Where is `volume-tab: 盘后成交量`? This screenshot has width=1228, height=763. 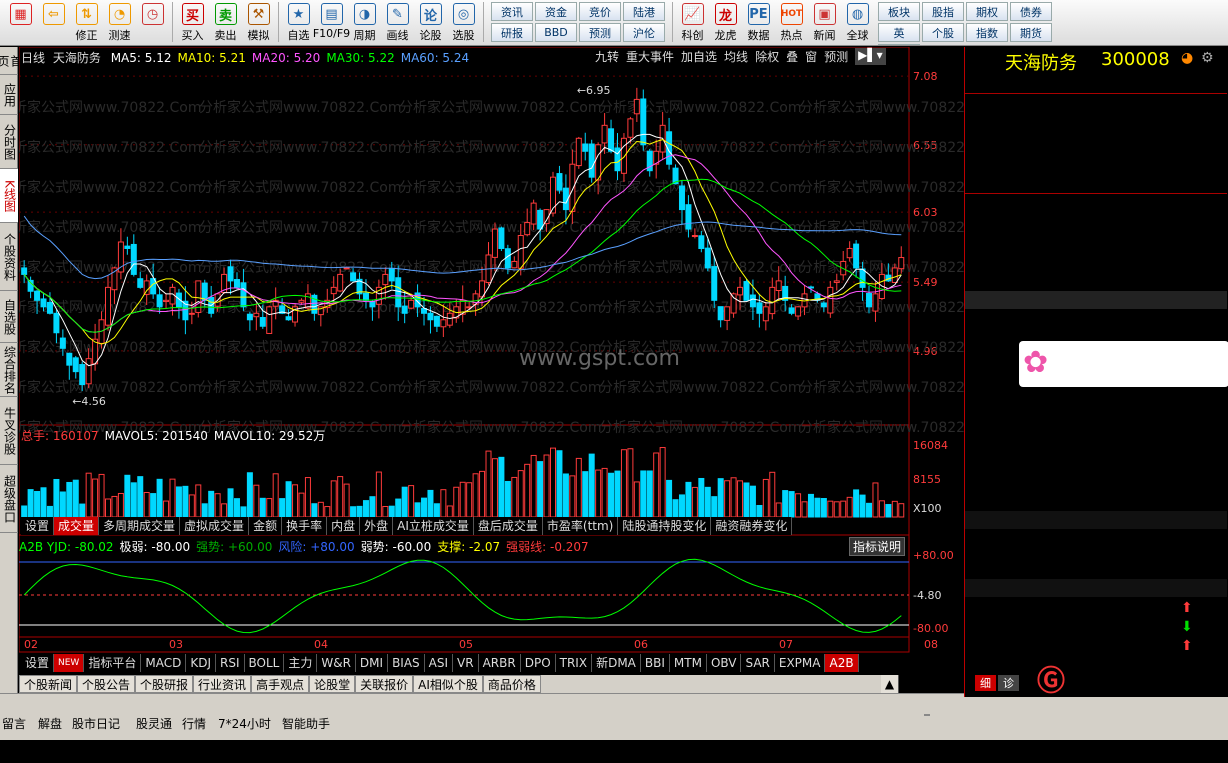
volume-tab: 盘后成交量 is located at coordinates (508, 526).